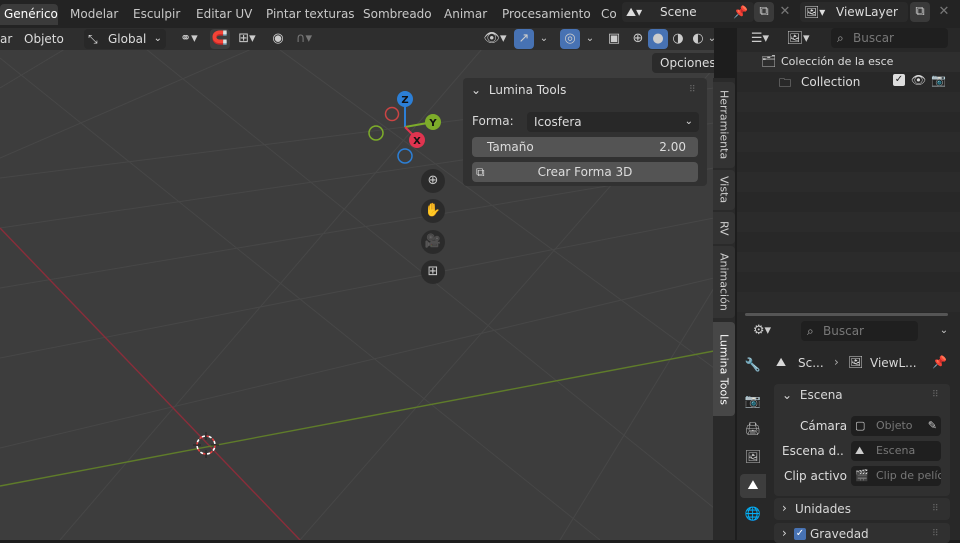 Image resolution: width=960 pixels, height=543 pixels. I want to click on navigation-gizmo: Z Y X, so click(405, 126).